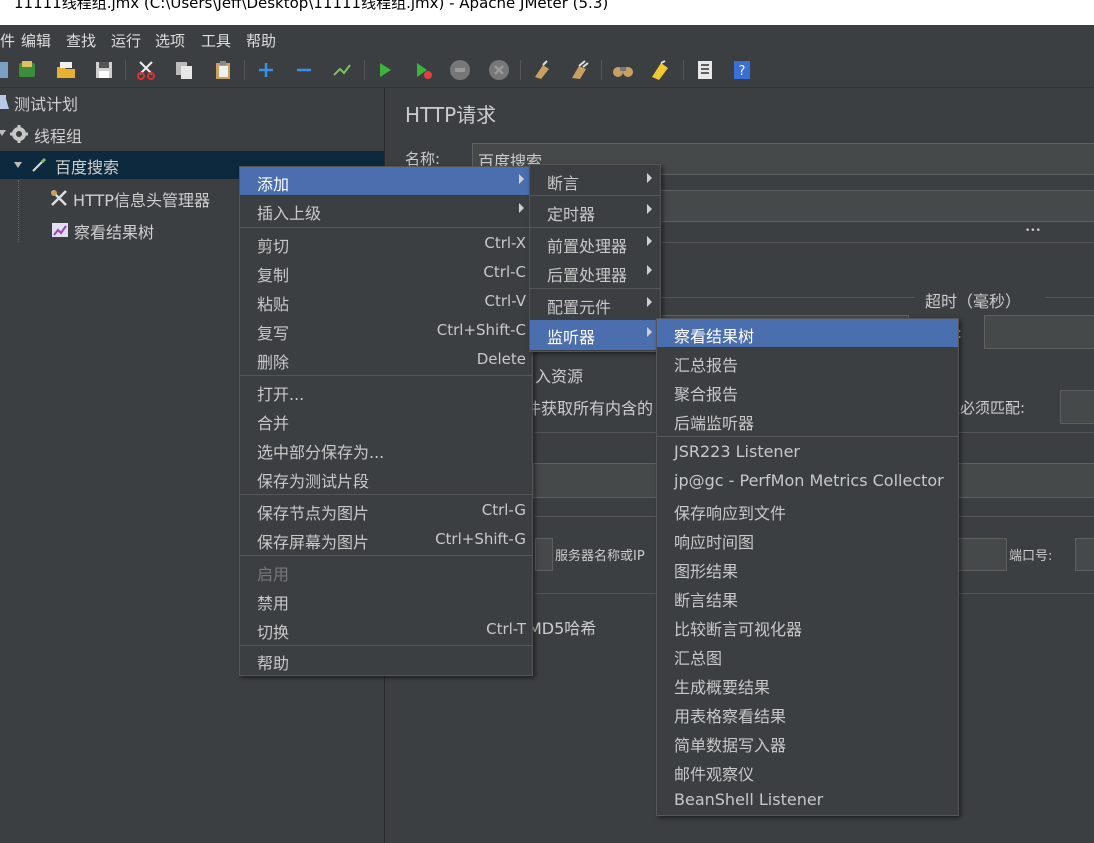  Describe the element at coordinates (660, 70) in the screenshot. I see `reset-search-icon` at that location.